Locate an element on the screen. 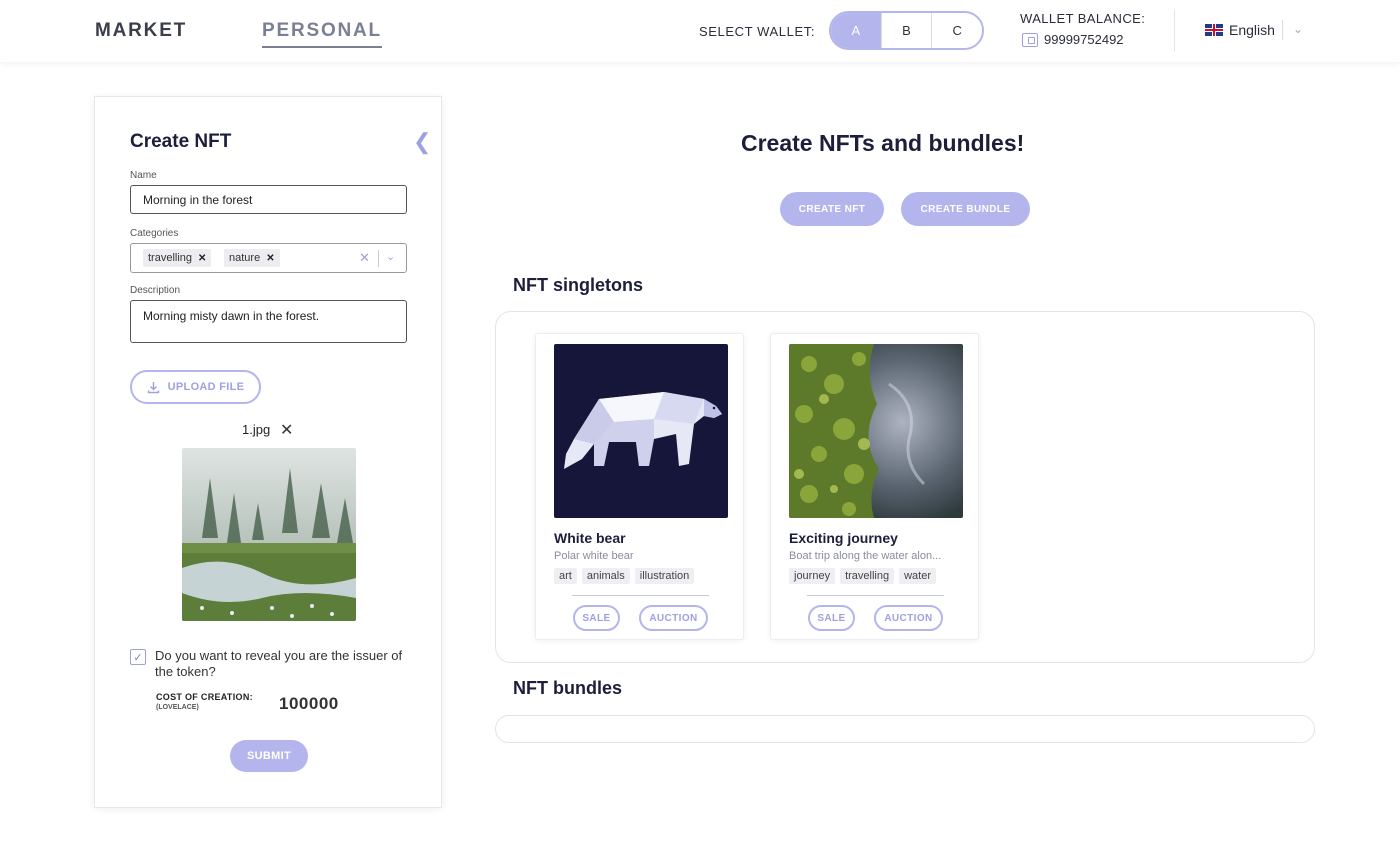  uploaded-image-preview is located at coordinates (269, 534).